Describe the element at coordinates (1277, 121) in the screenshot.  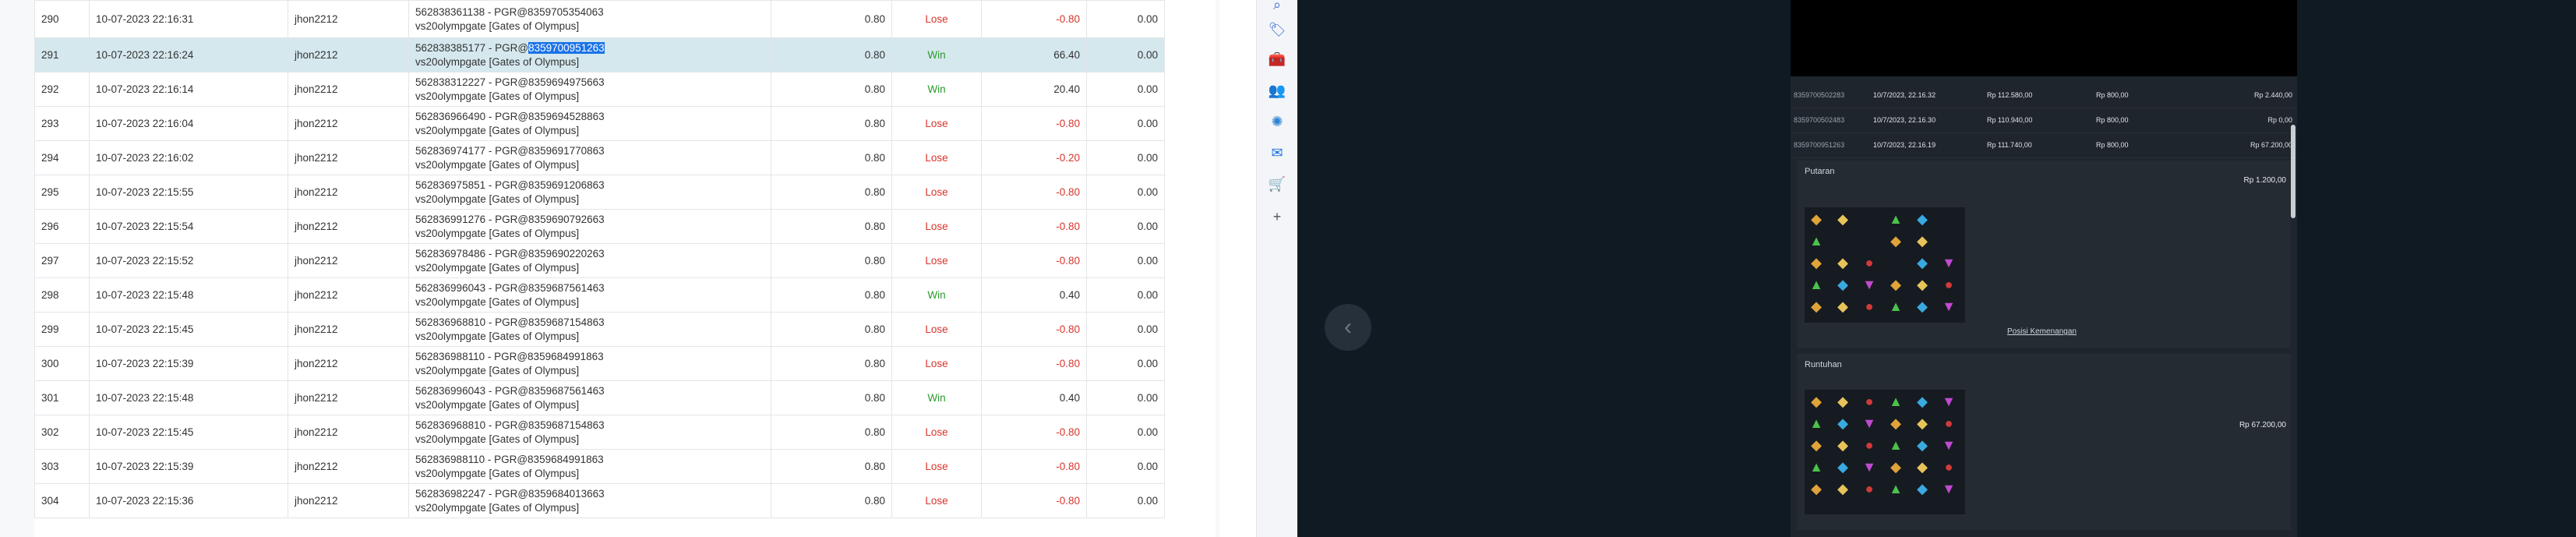
I see `copilot-icon: ✺` at that location.